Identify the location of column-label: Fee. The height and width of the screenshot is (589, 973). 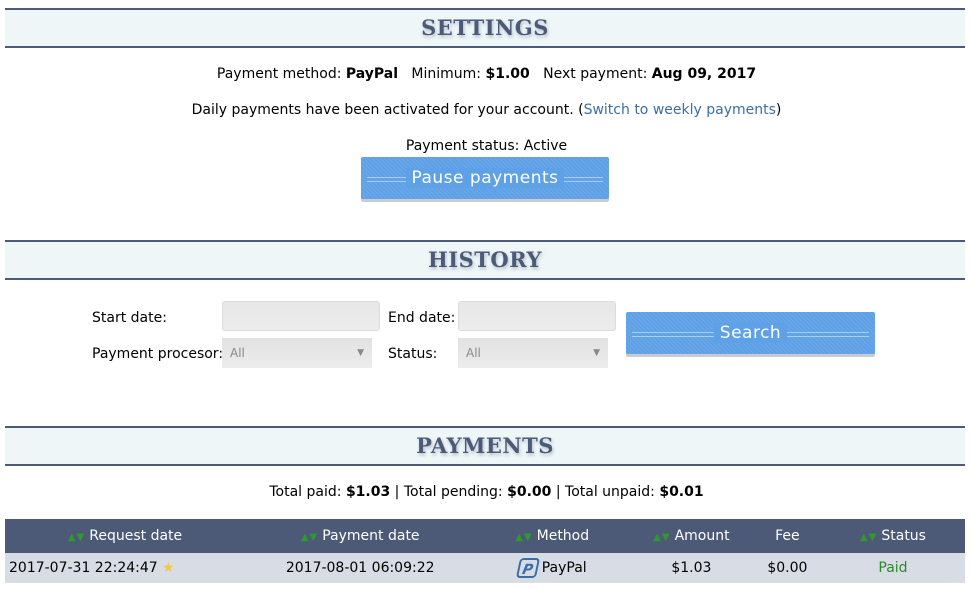
(787, 536).